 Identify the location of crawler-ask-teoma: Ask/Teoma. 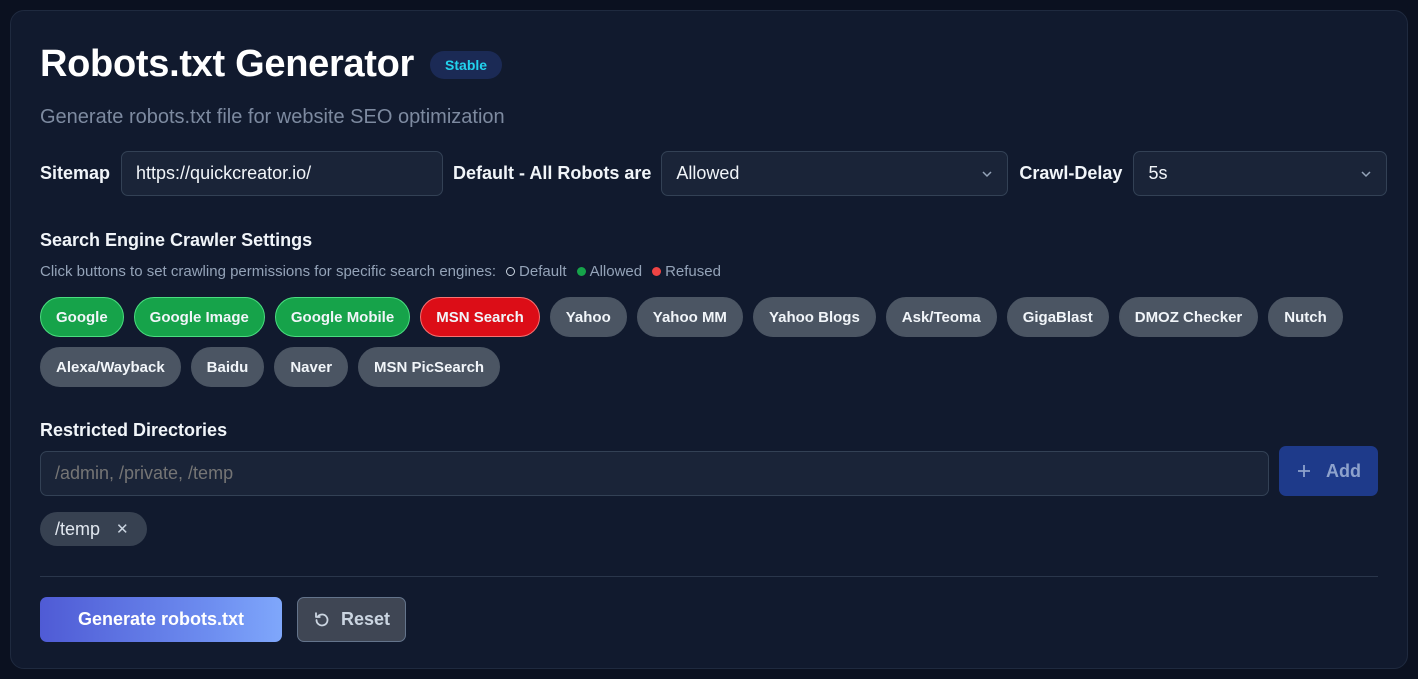
(941, 317).